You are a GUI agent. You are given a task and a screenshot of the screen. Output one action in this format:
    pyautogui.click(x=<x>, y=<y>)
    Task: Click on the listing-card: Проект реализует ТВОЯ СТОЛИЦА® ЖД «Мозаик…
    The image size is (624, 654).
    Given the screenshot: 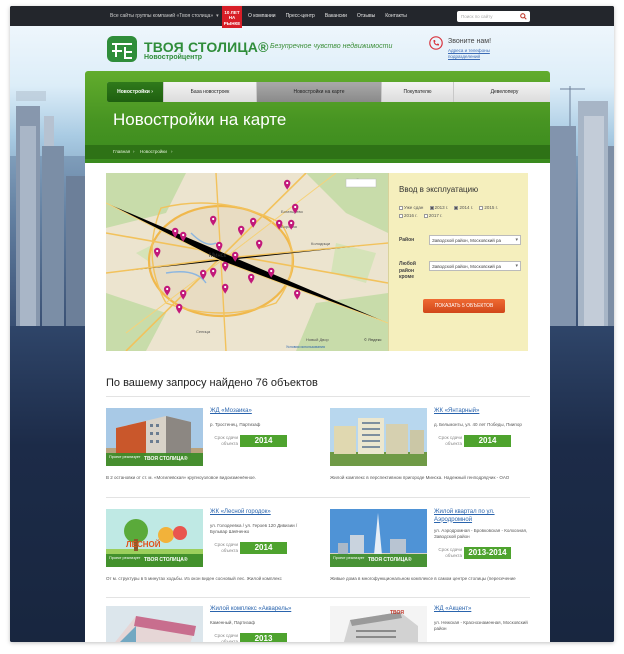 What is the action you would take?
    pyautogui.click(x=206, y=448)
    